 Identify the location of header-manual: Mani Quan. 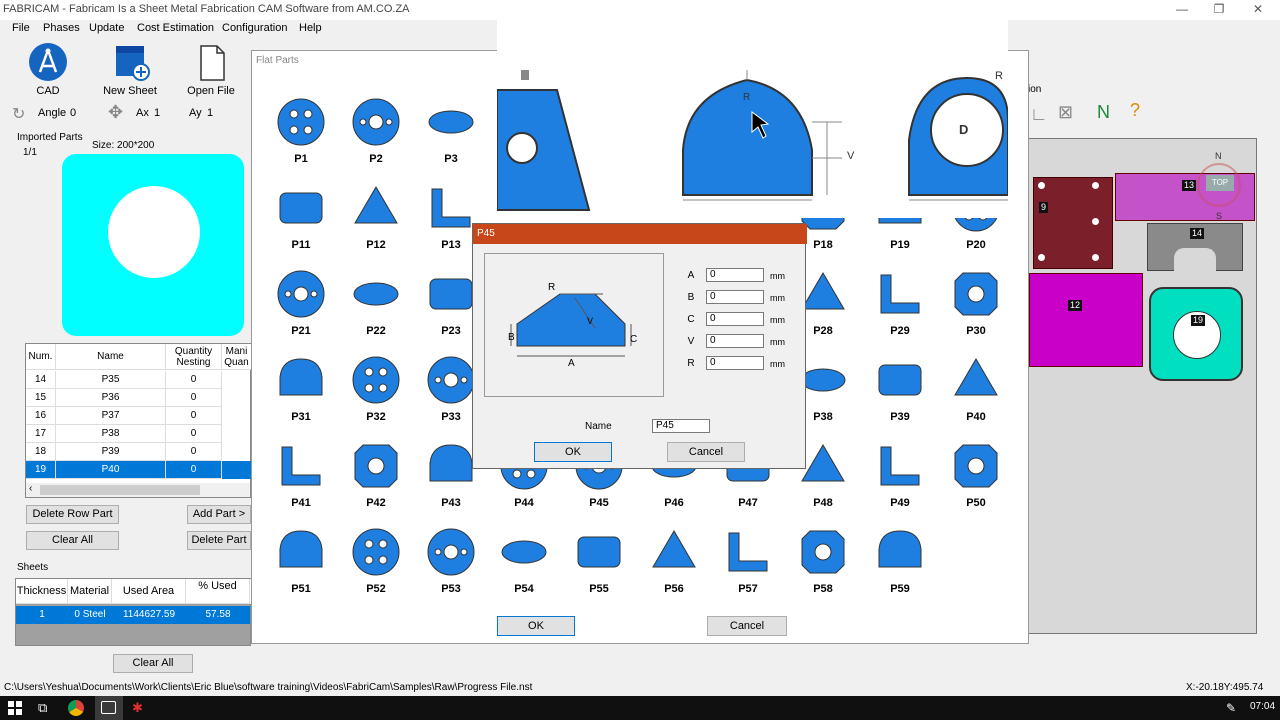
(237, 357).